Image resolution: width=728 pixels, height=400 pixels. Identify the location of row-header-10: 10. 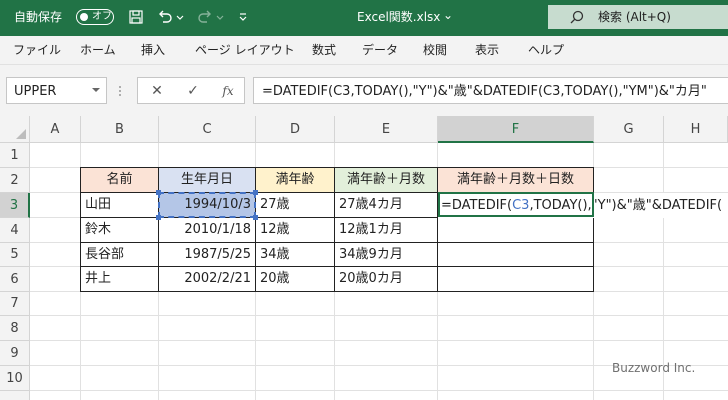
(15, 378).